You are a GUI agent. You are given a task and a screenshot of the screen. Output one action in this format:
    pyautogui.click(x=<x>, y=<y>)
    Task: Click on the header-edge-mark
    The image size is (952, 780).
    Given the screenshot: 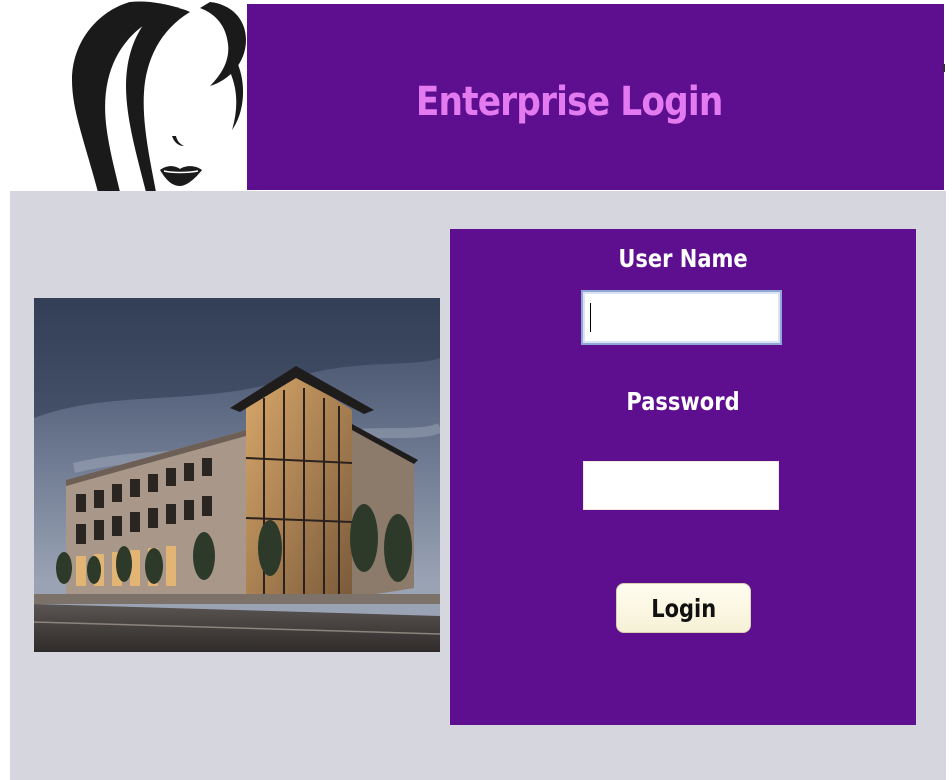 What is the action you would take?
    pyautogui.click(x=944, y=68)
    